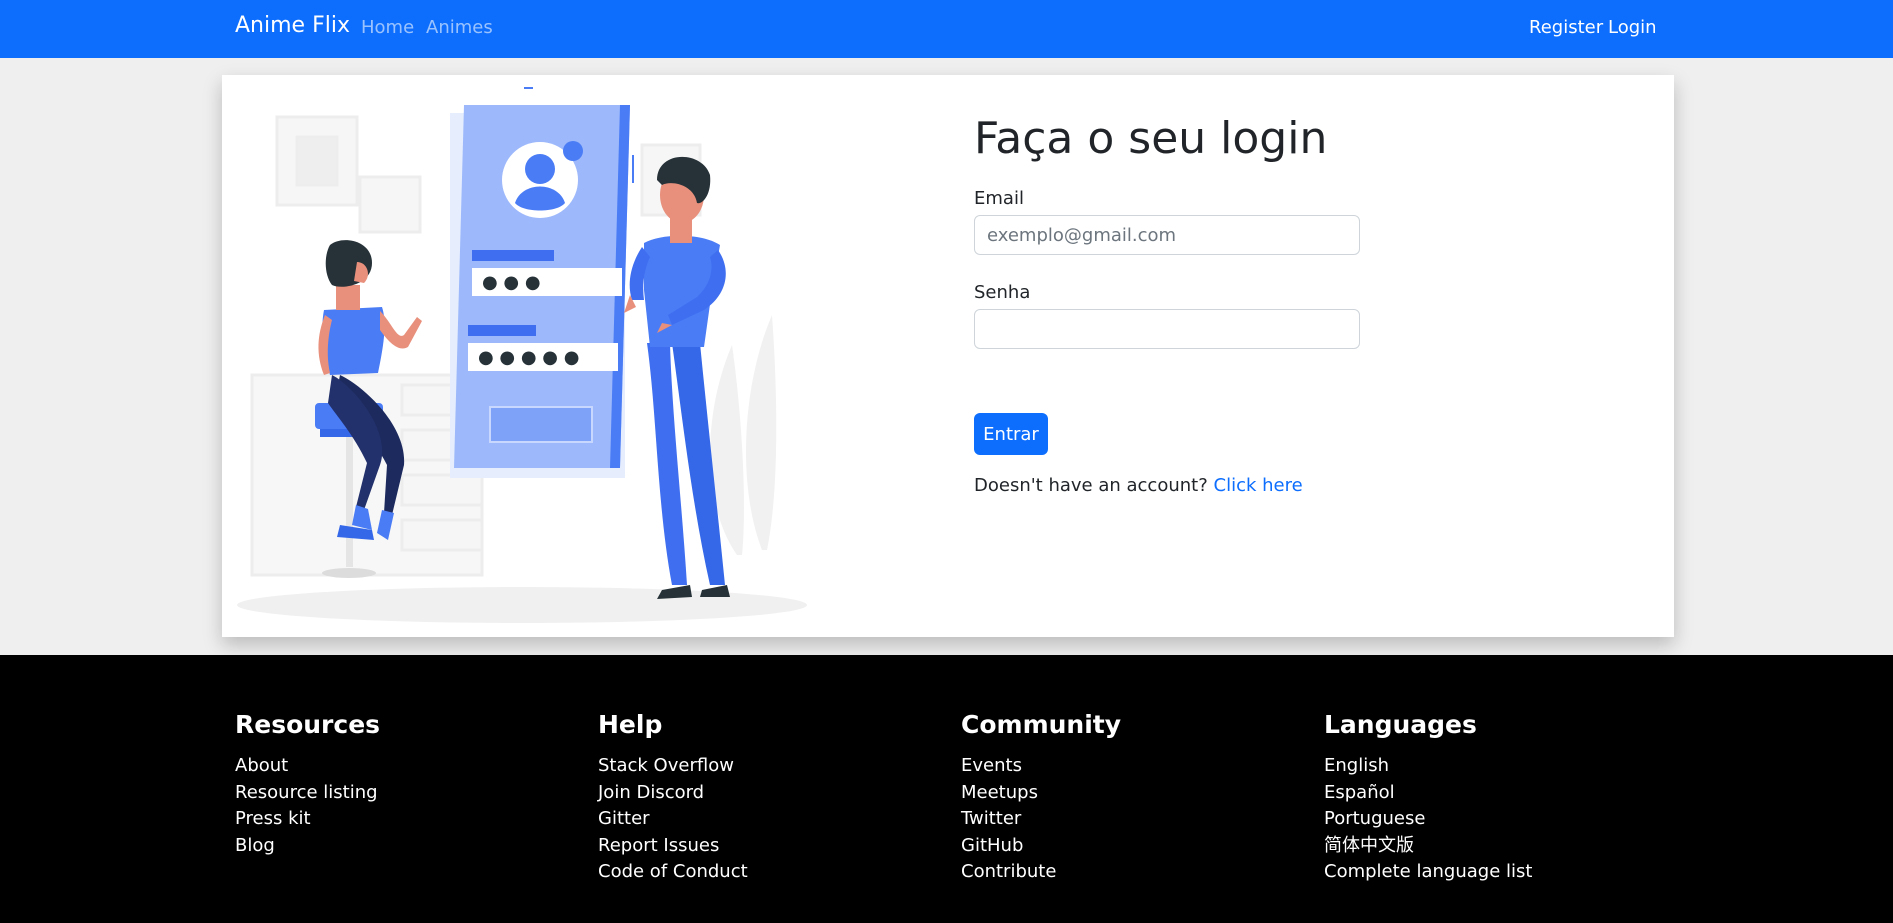 This screenshot has height=923, width=1893. Describe the element at coordinates (405, 846) in the screenshot. I see `footer-link-blog: Blog` at that location.